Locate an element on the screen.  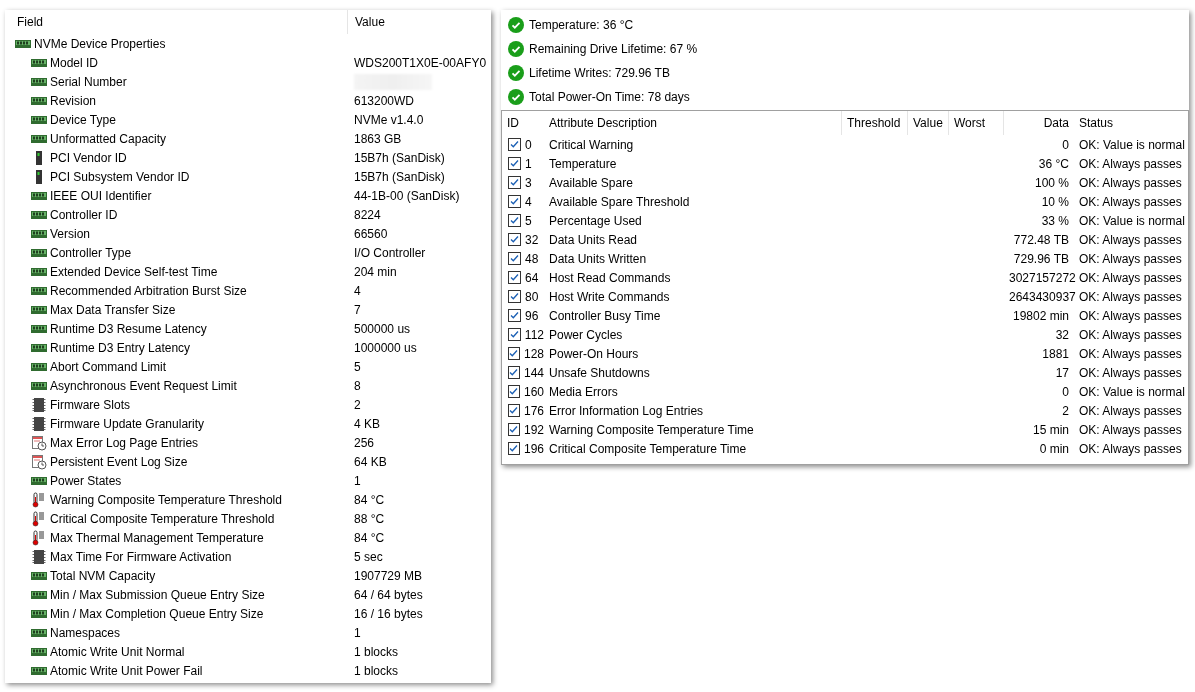
property-row: Namespaces 1 is located at coordinates (248, 632).